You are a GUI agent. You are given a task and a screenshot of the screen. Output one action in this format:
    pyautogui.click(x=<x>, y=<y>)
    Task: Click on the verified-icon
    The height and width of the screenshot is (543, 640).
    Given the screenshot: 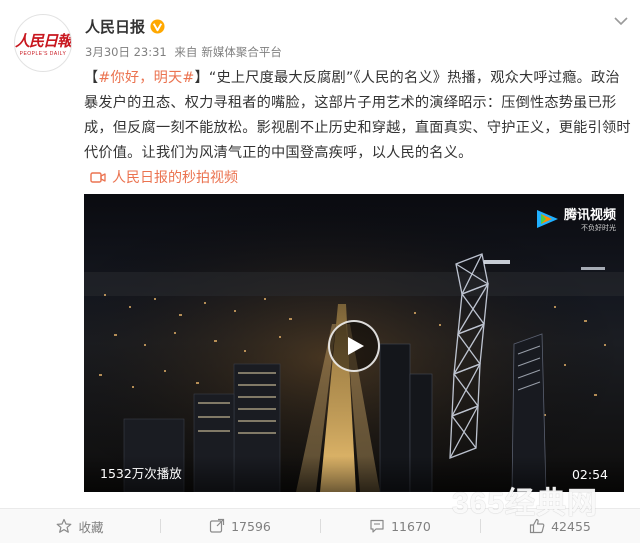 What is the action you would take?
    pyautogui.click(x=157, y=26)
    